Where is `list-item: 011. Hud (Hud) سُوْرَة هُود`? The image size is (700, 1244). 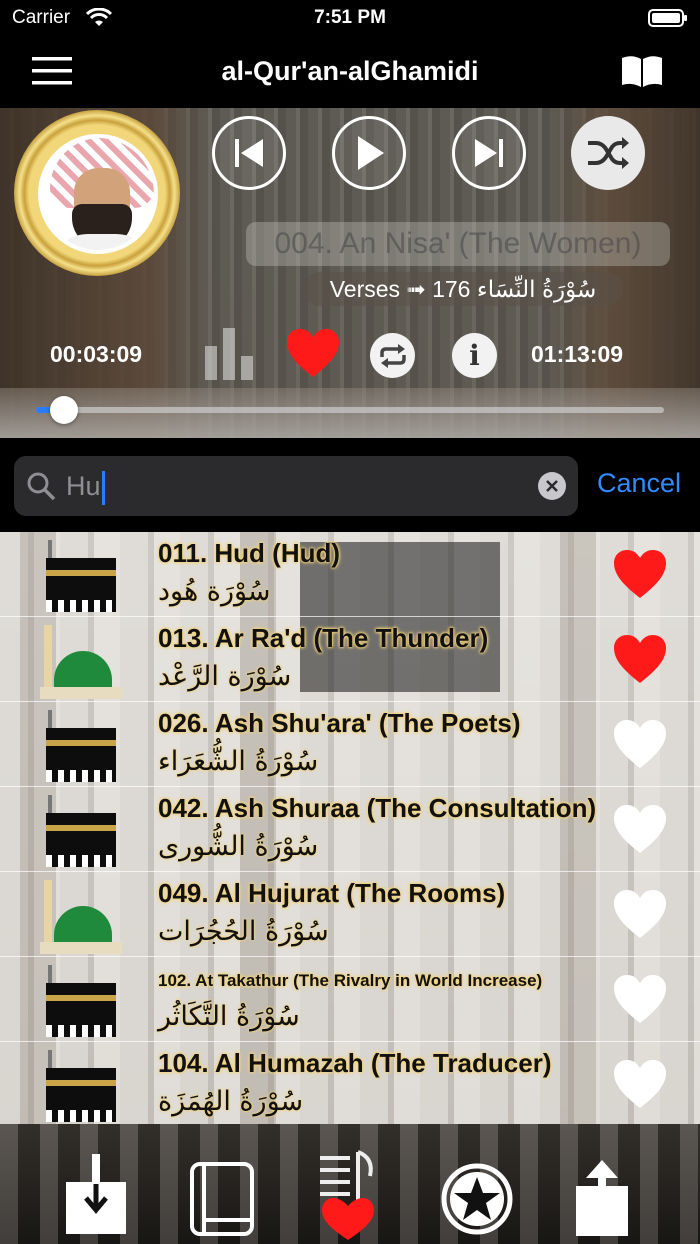
list-item: 011. Hud (Hud) سُوْرَة هُود is located at coordinates (350, 574).